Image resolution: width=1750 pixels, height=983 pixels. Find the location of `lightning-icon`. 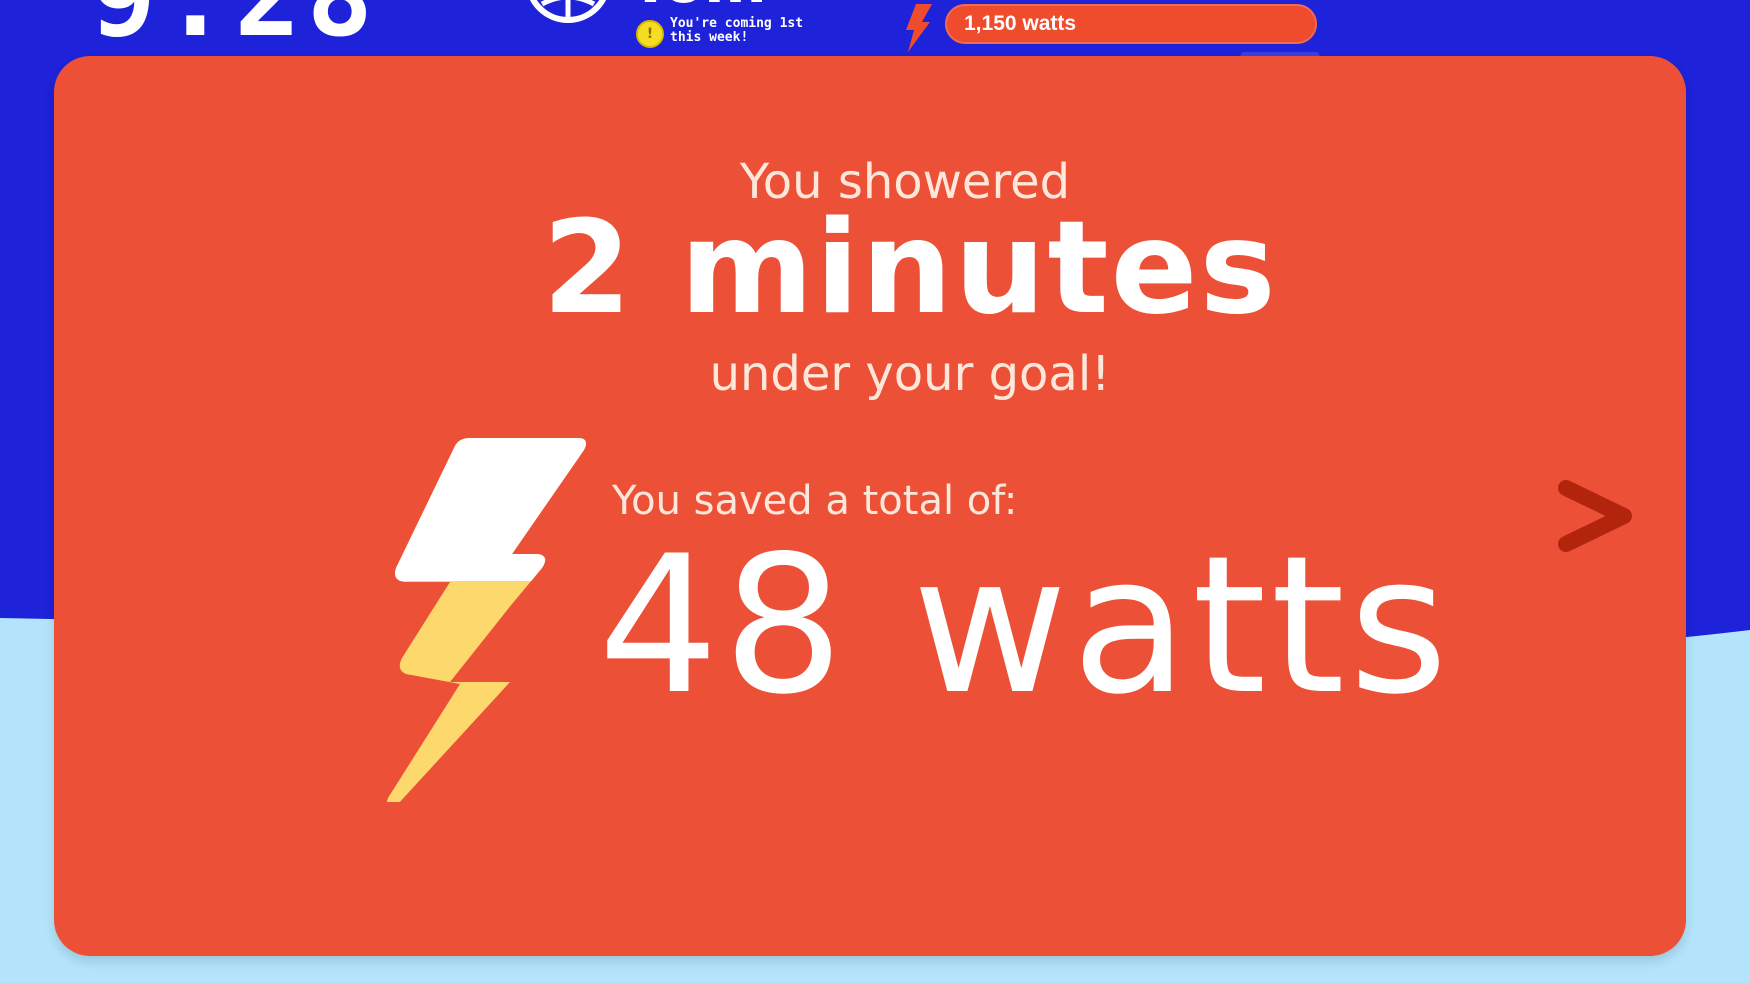

lightning-icon is located at coordinates (919, 28).